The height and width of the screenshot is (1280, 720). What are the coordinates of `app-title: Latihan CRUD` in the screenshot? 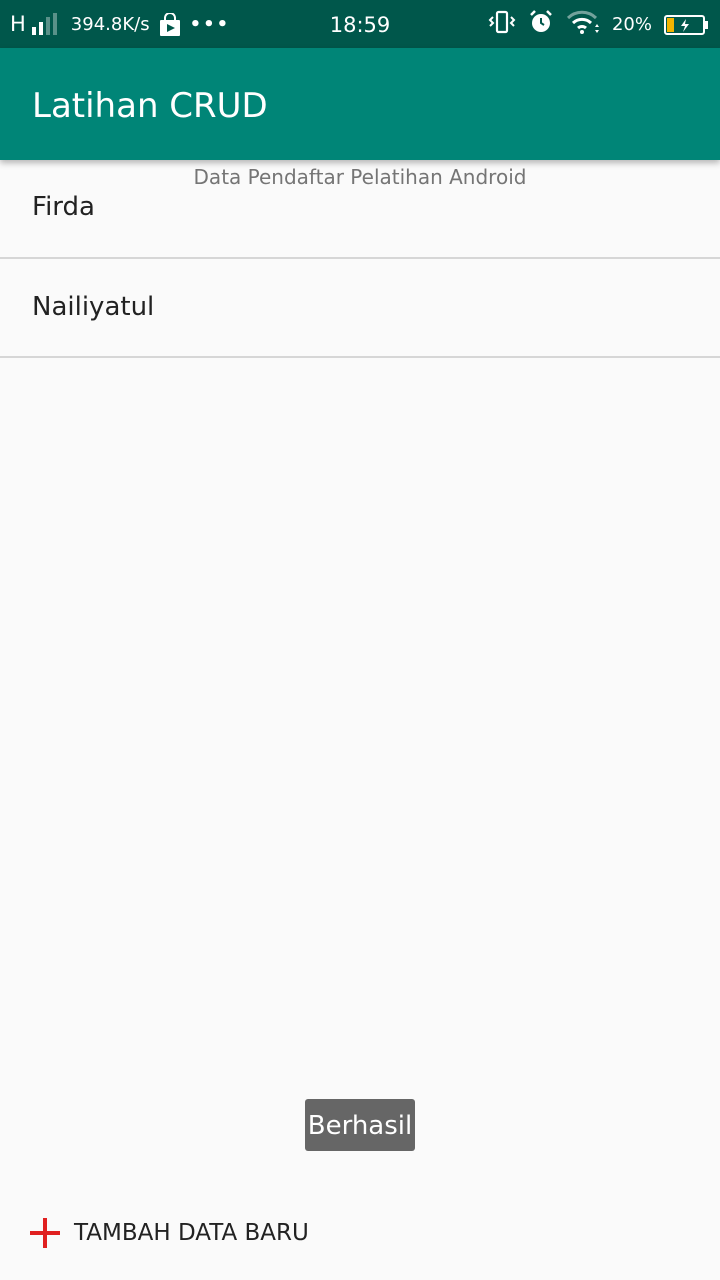 It's located at (150, 106).